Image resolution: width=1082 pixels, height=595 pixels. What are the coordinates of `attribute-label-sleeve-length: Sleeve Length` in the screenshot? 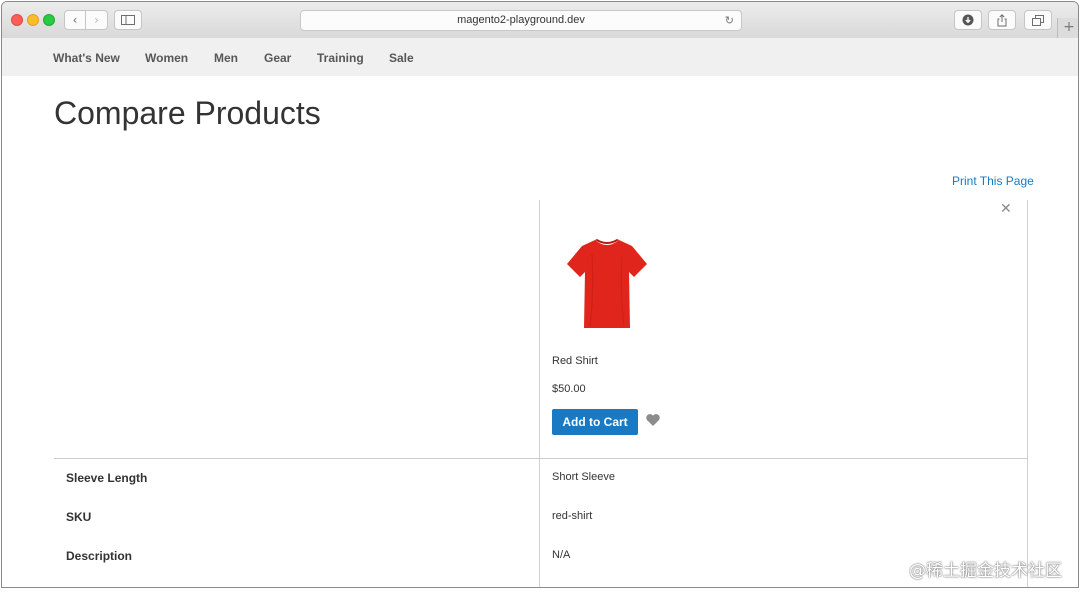 It's located at (107, 478).